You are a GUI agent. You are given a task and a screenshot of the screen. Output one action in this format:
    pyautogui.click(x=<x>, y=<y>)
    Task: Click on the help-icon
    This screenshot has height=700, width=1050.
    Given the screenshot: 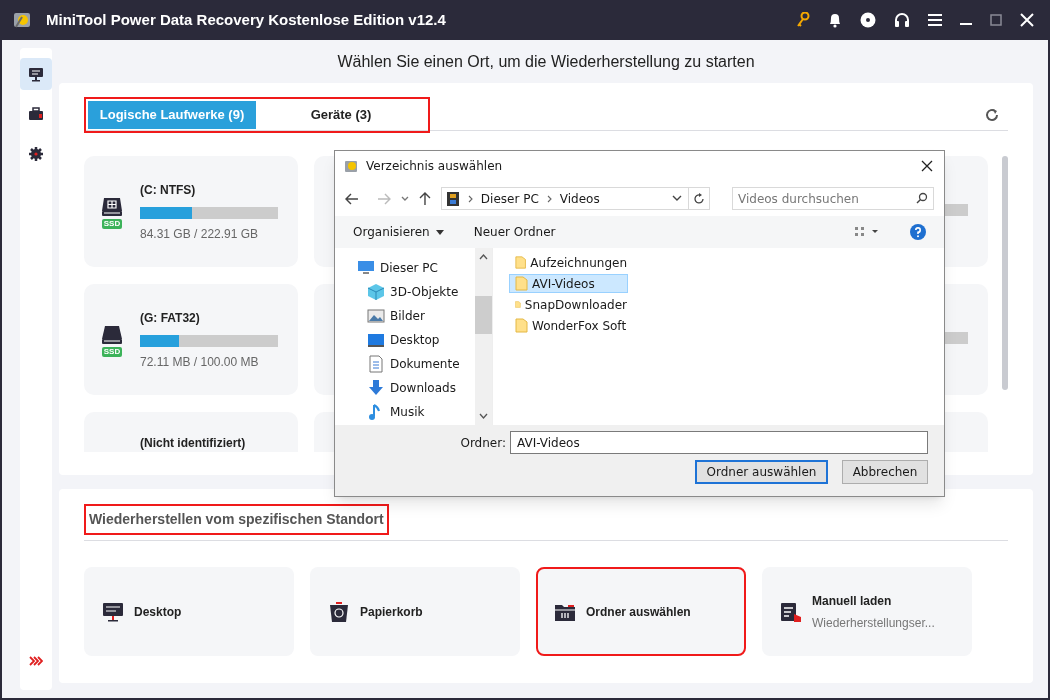 What is the action you would take?
    pyautogui.click(x=918, y=232)
    